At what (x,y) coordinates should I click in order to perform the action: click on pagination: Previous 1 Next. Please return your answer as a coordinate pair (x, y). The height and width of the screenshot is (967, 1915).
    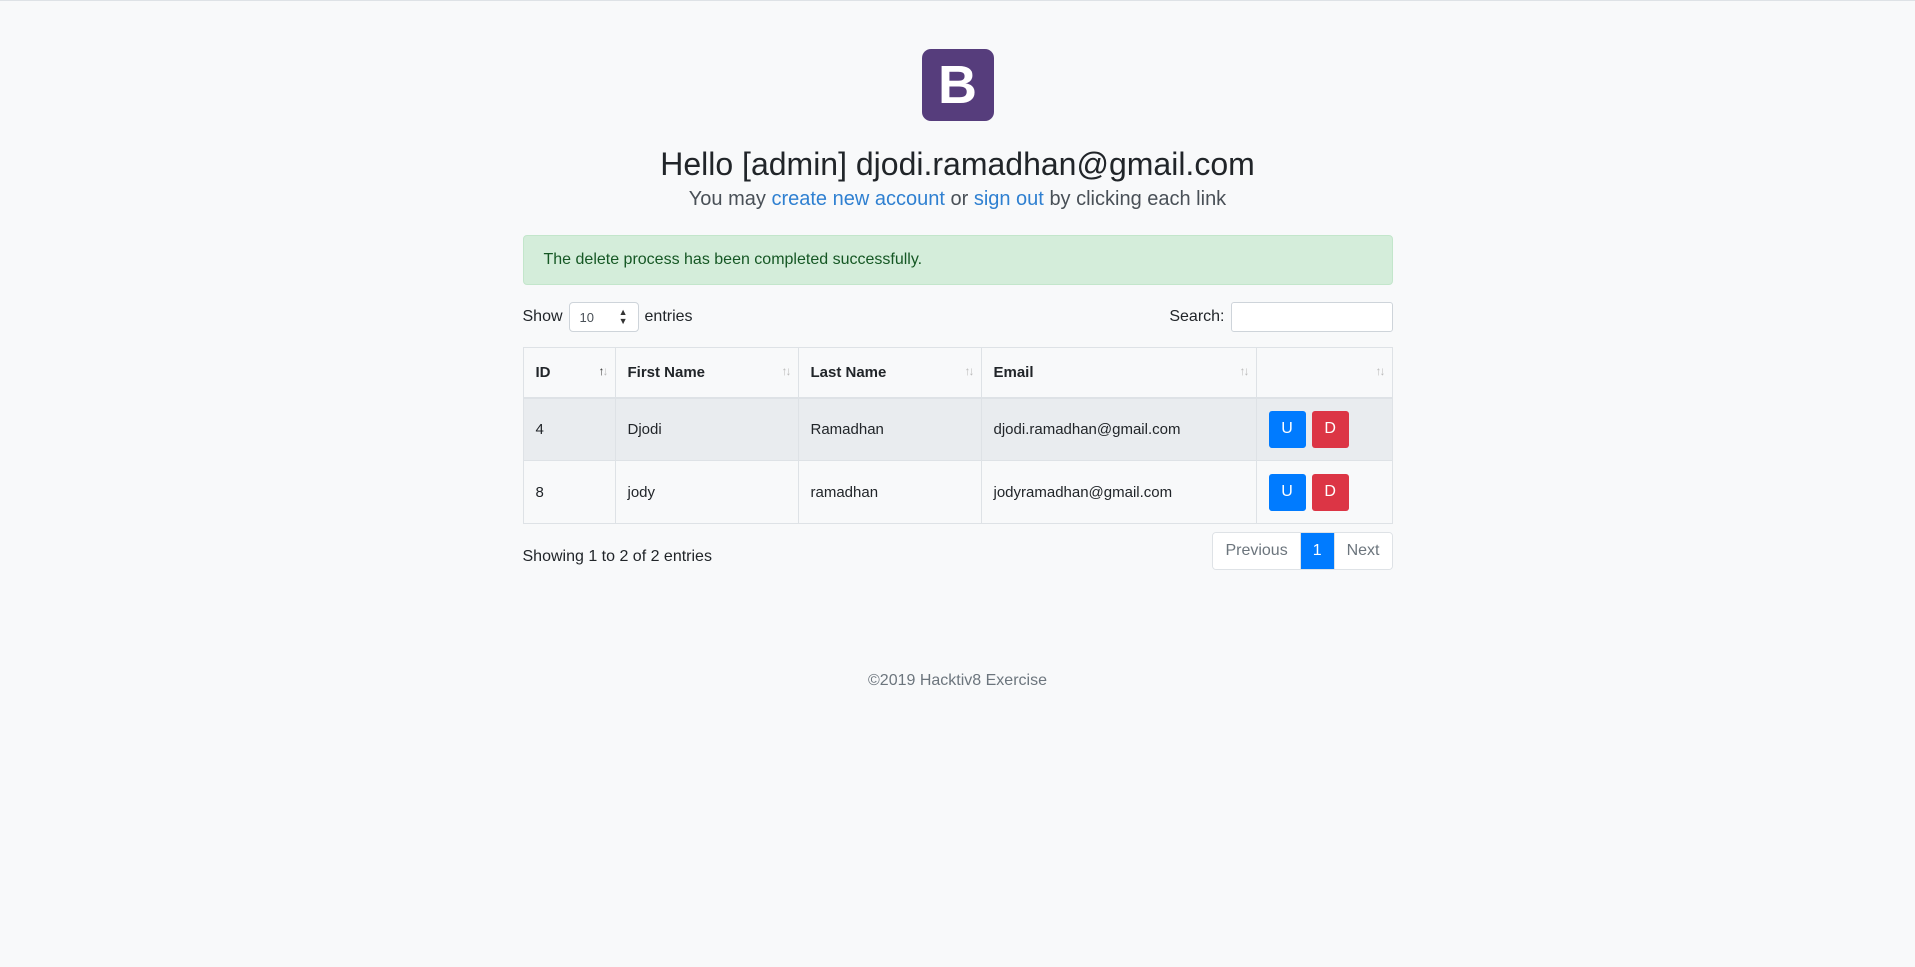
    Looking at the image, I should click on (1302, 551).